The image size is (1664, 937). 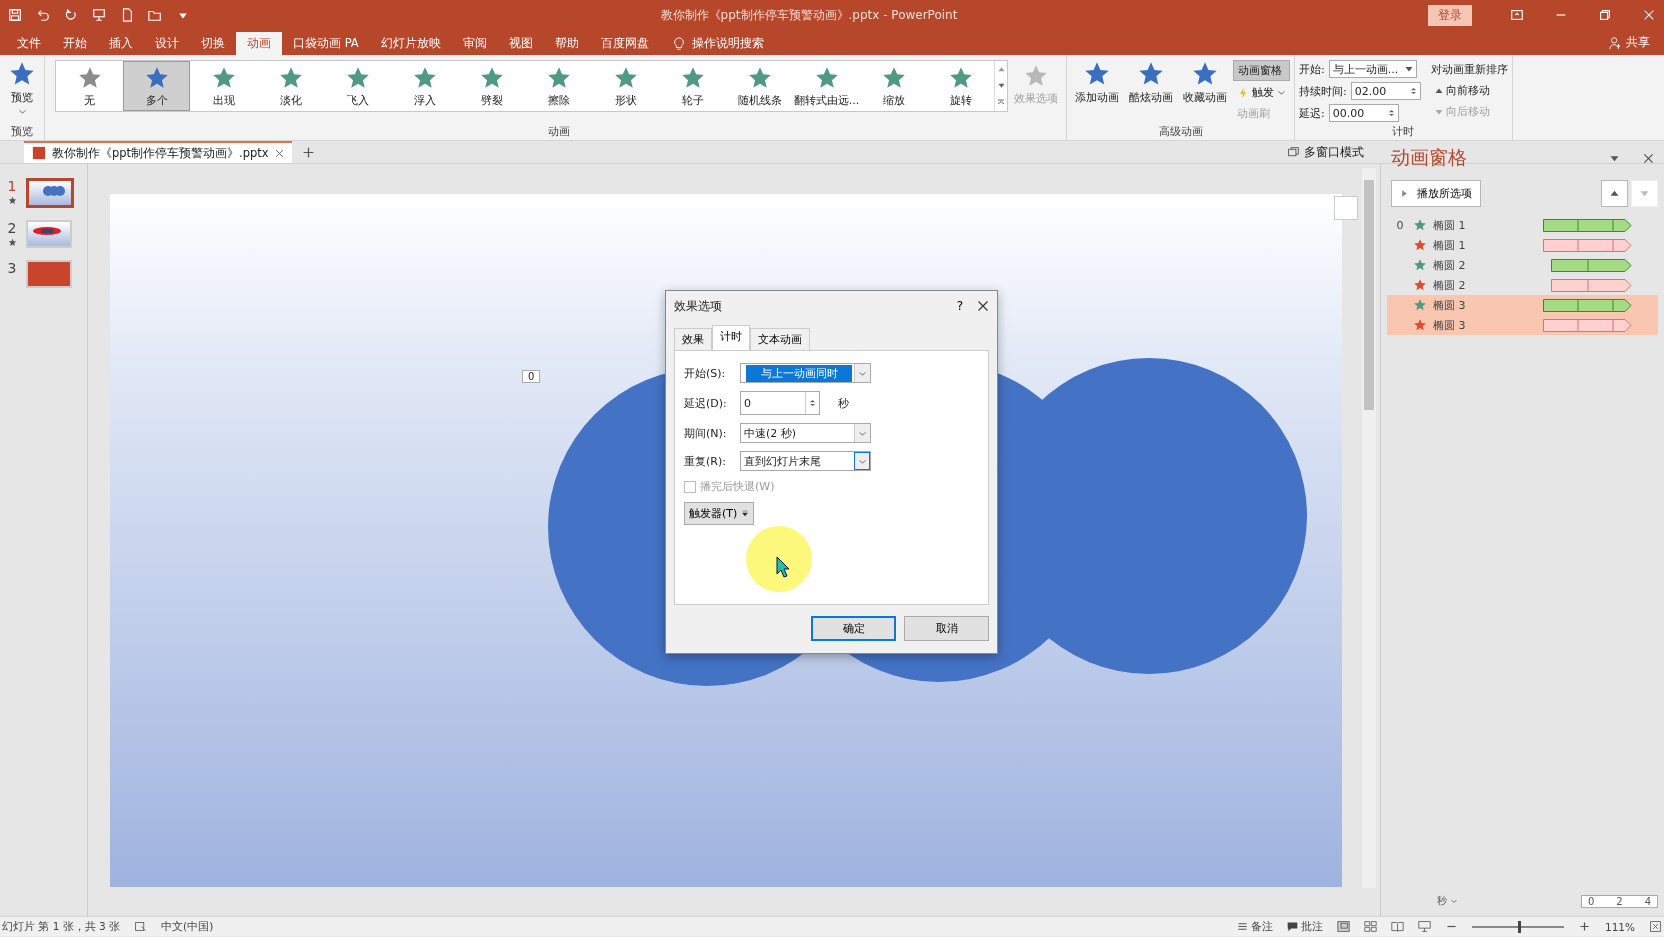 I want to click on ribbon-tab: 文件, so click(x=29, y=43).